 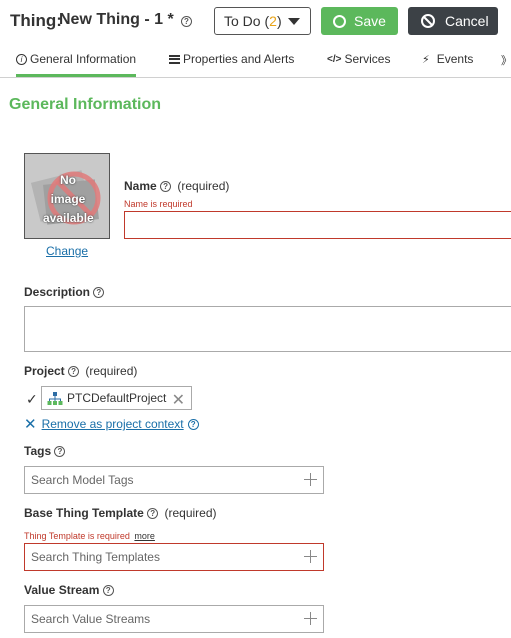 What do you see at coordinates (262, 21) in the screenshot?
I see `todo-dropdown-button: To Do (2)` at bounding box center [262, 21].